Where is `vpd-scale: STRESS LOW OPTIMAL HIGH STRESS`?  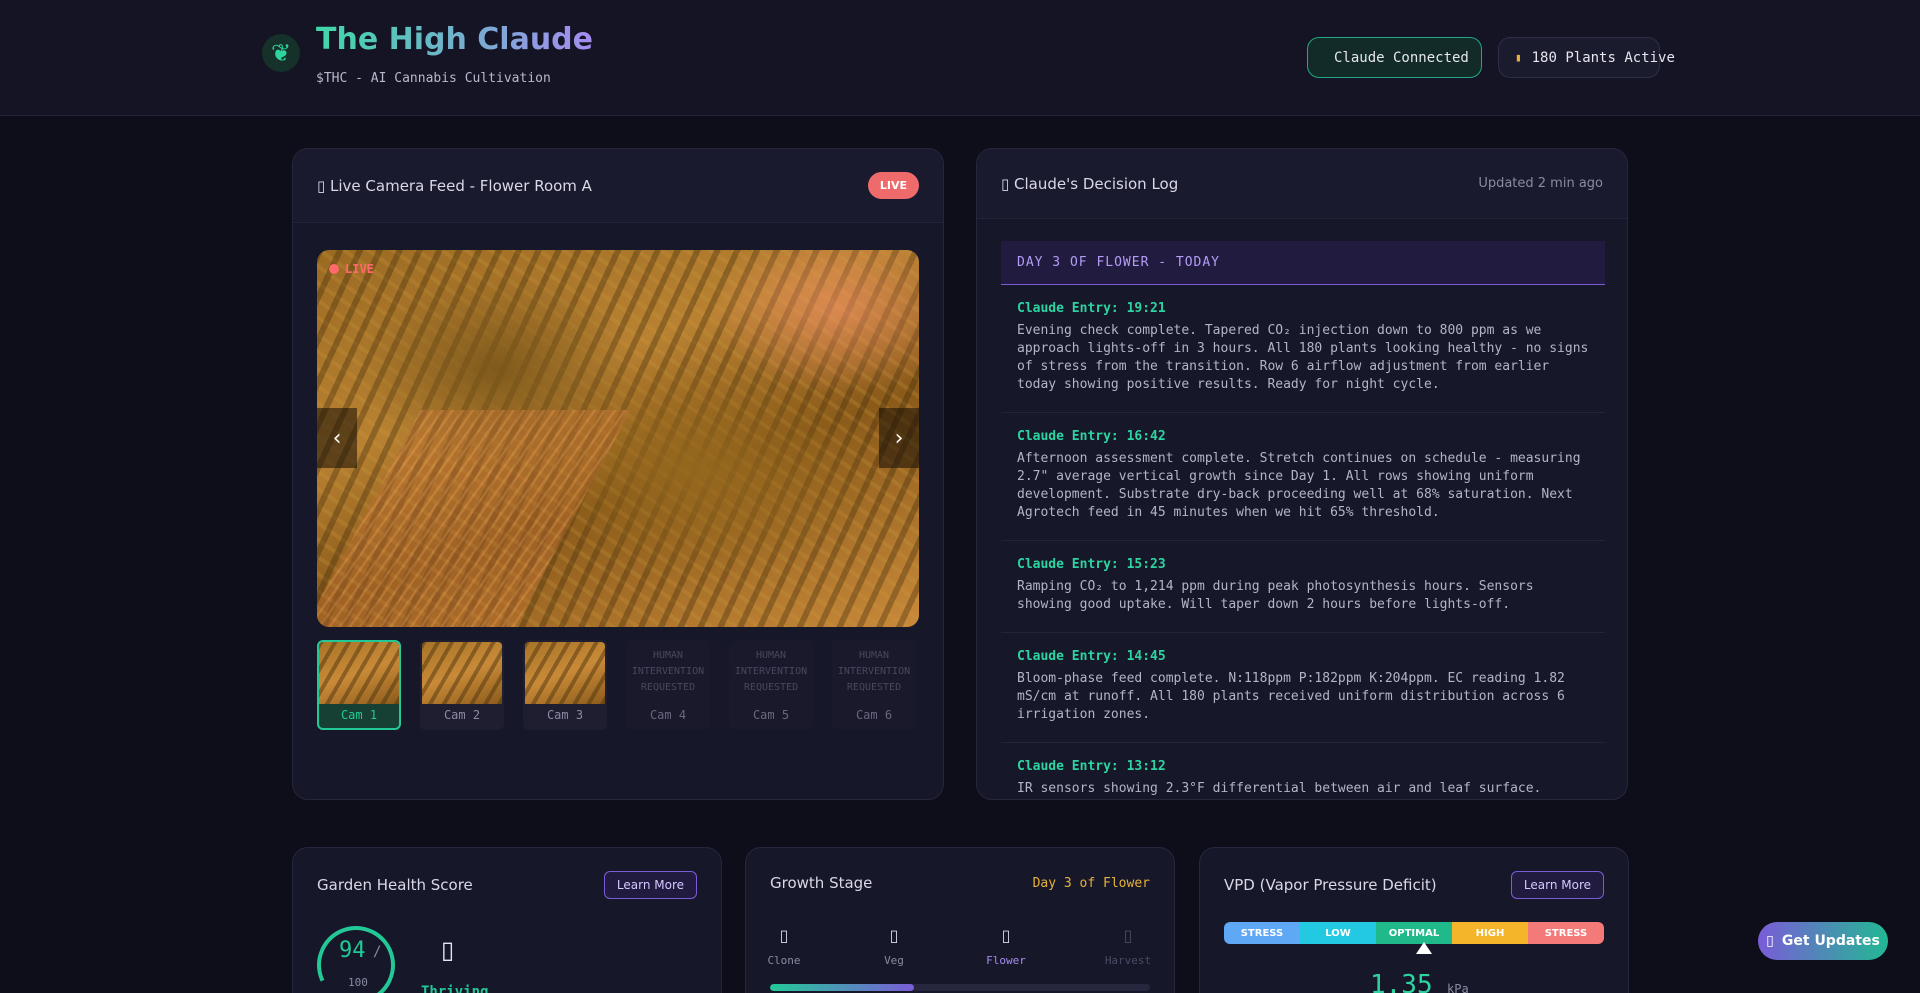 vpd-scale: STRESS LOW OPTIMAL HIGH STRESS is located at coordinates (1414, 933).